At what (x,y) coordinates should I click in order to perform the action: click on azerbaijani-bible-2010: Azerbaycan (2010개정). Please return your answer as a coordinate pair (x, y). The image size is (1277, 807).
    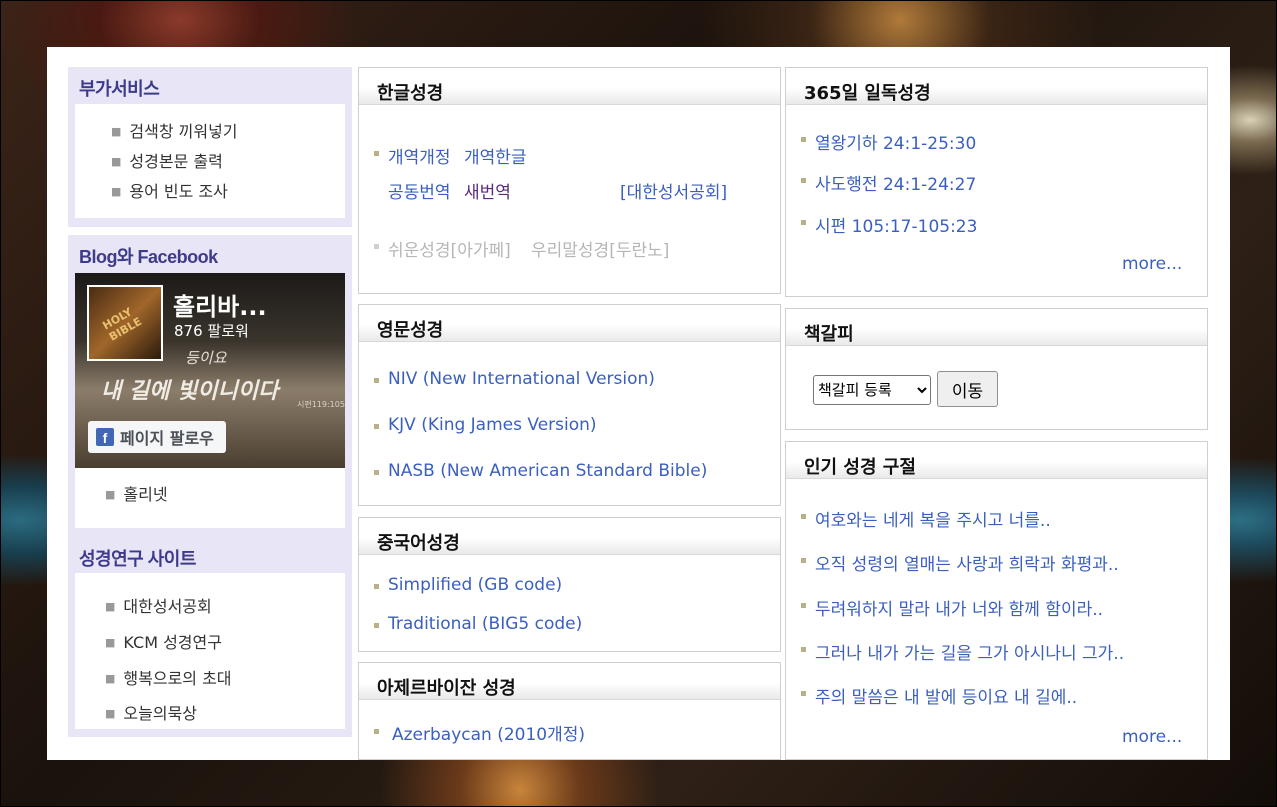
    Looking at the image, I should click on (488, 732).